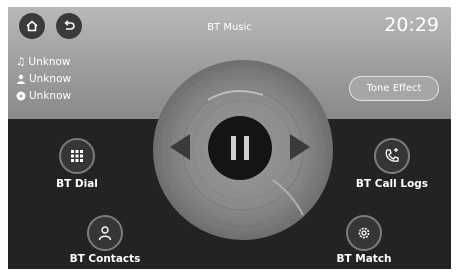 The width and height of the screenshot is (459, 276). Describe the element at coordinates (394, 88) in the screenshot. I see `tone-effect-button: Tone Effect` at that location.